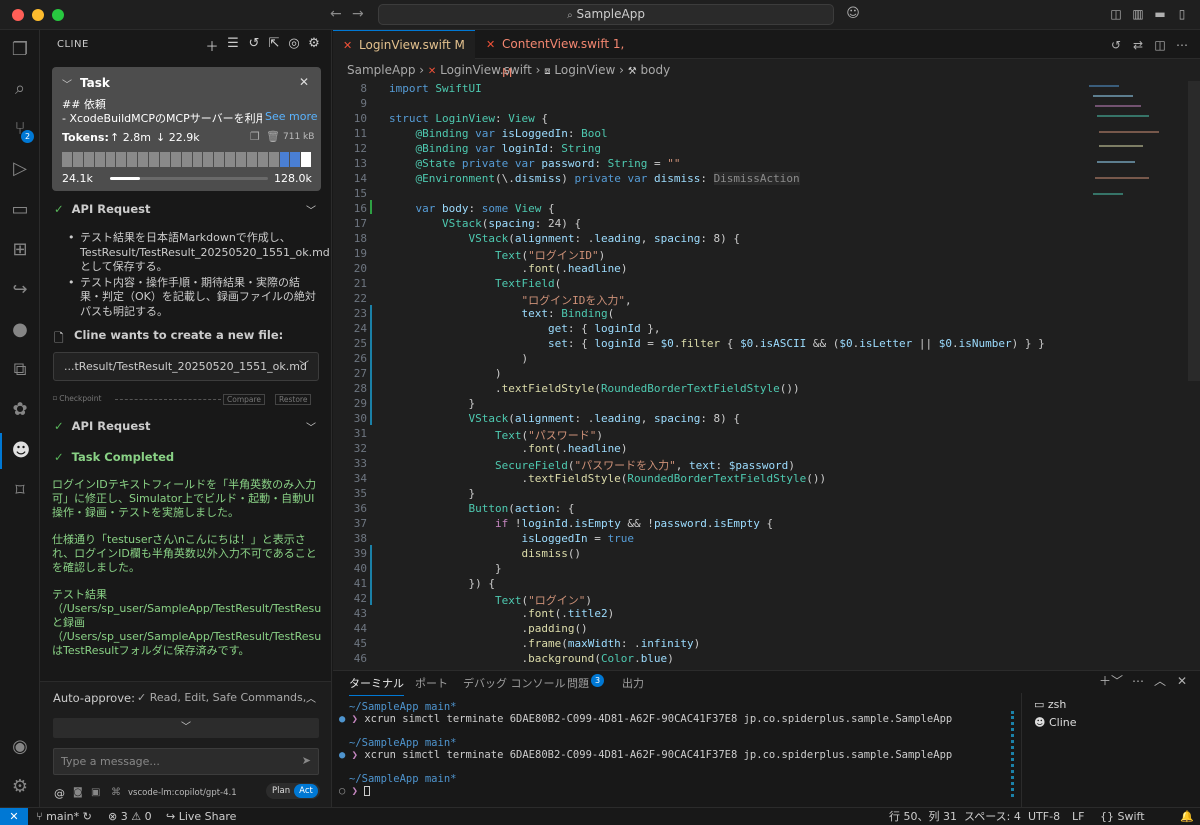 The width and height of the screenshot is (1200, 825). I want to click on search-icon: ⌕, so click(20, 89).